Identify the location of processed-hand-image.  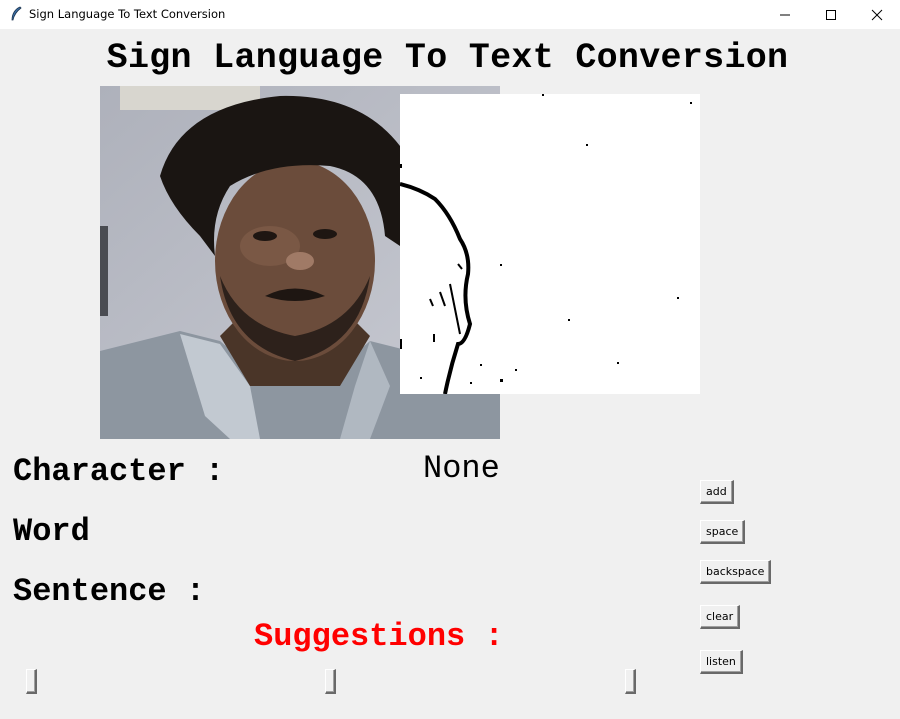
(550, 244).